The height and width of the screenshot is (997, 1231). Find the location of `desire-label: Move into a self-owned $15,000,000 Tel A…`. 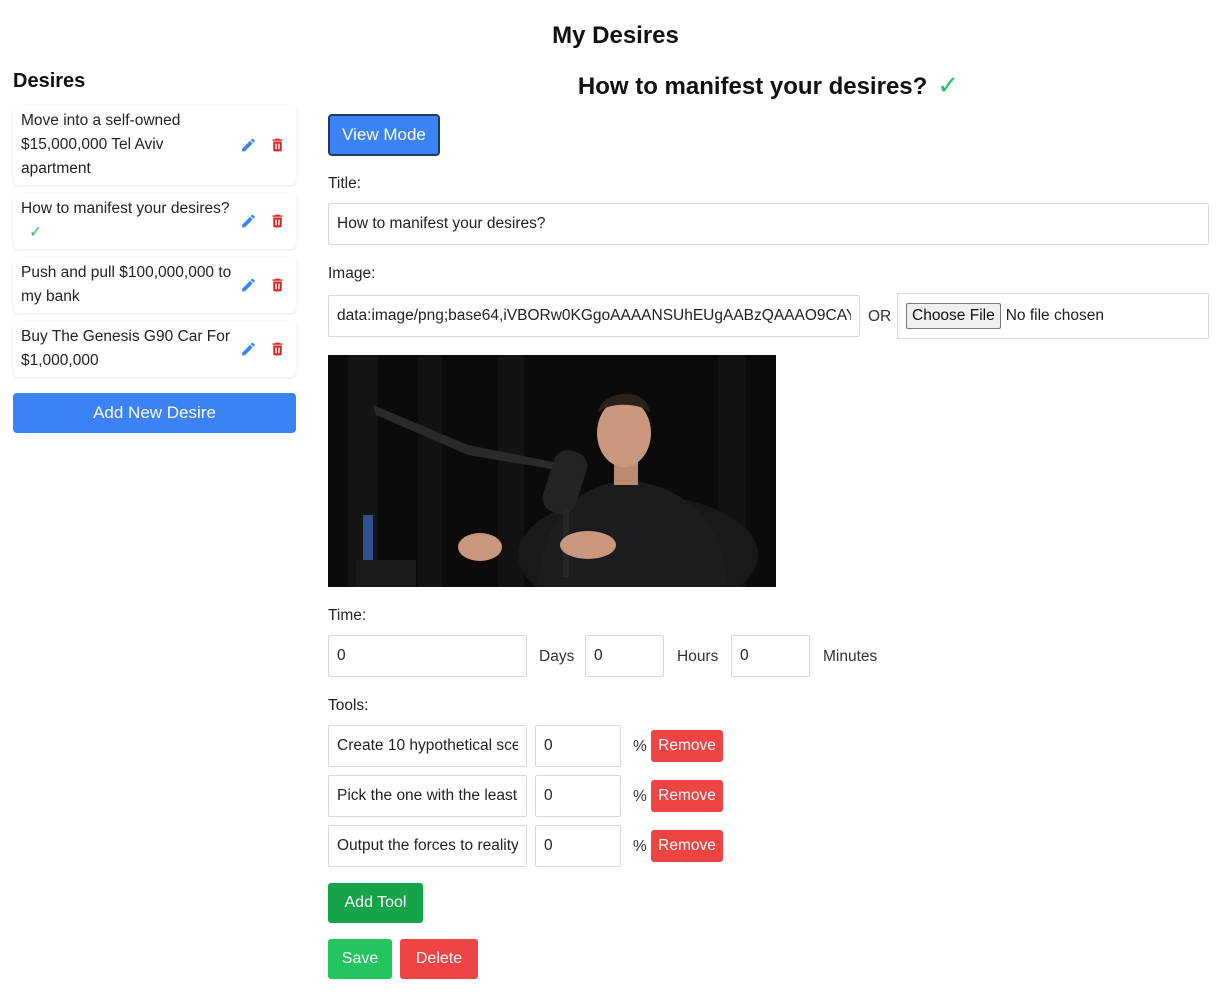

desire-label: Move into a self-owned $15,000,000 Tel A… is located at coordinates (101, 144).